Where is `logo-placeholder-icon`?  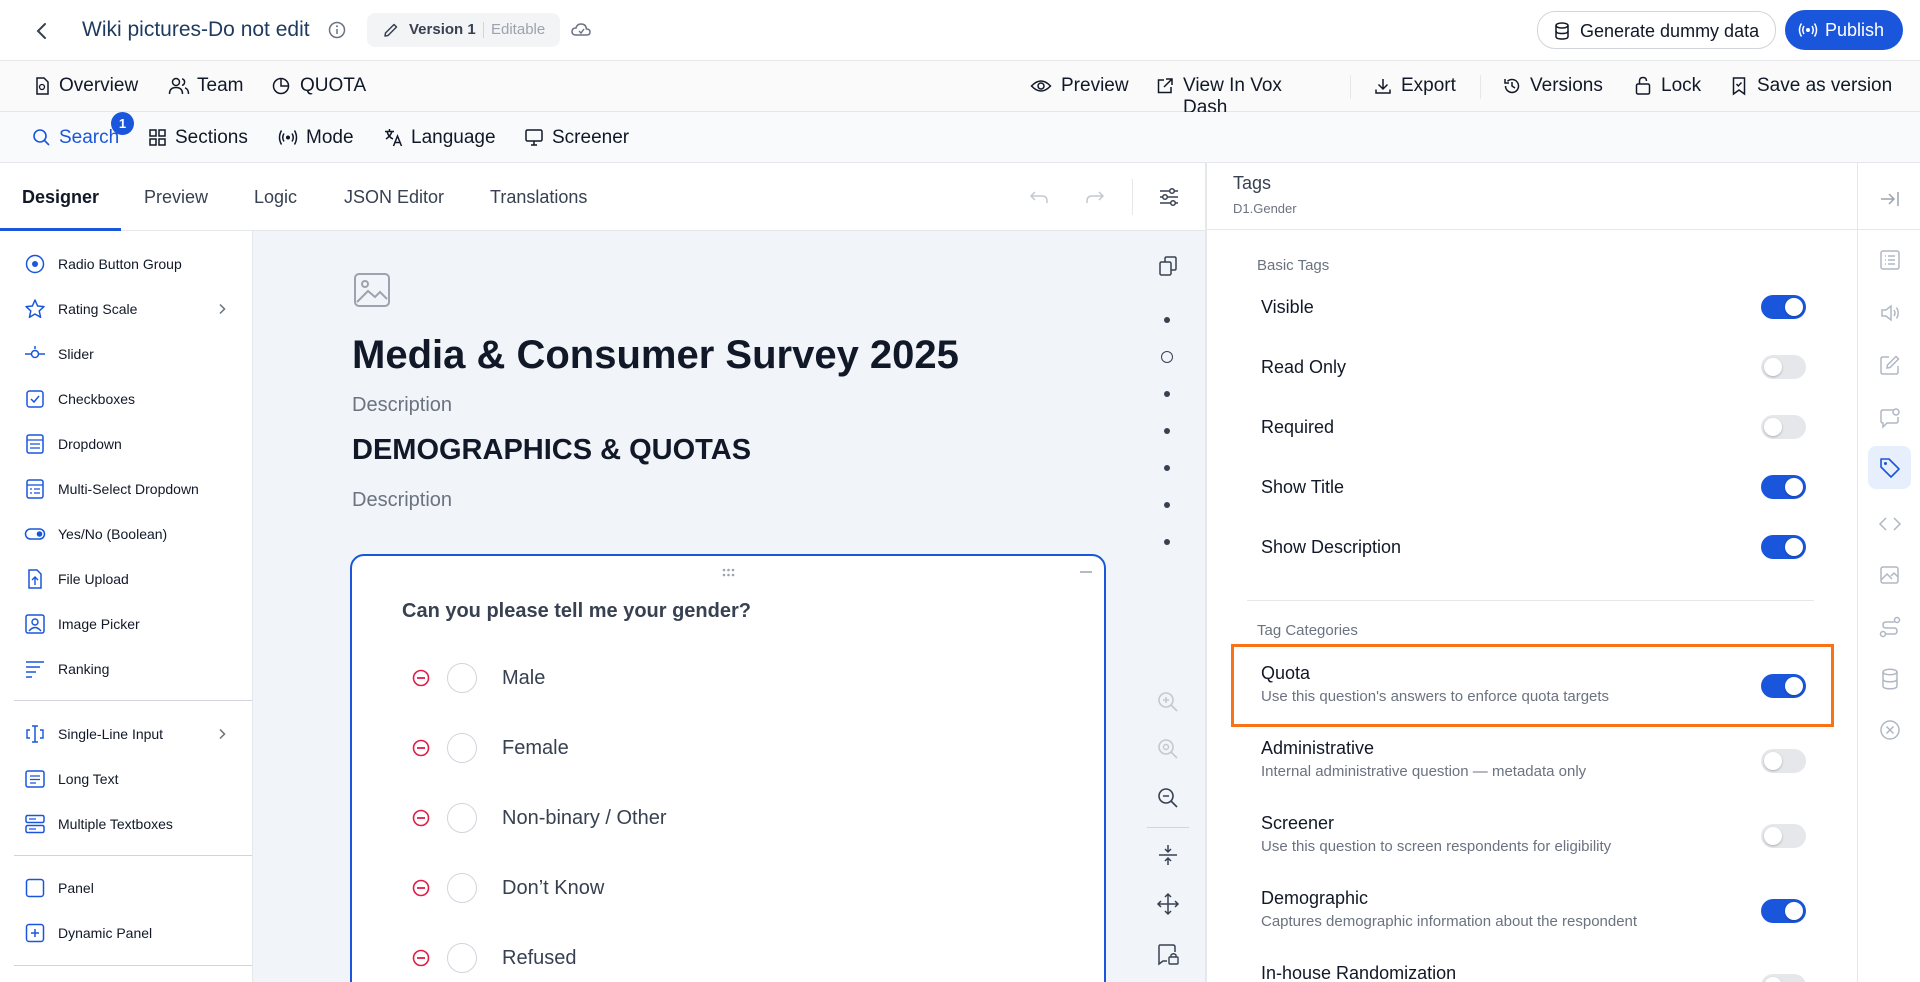 logo-placeholder-icon is located at coordinates (372, 290).